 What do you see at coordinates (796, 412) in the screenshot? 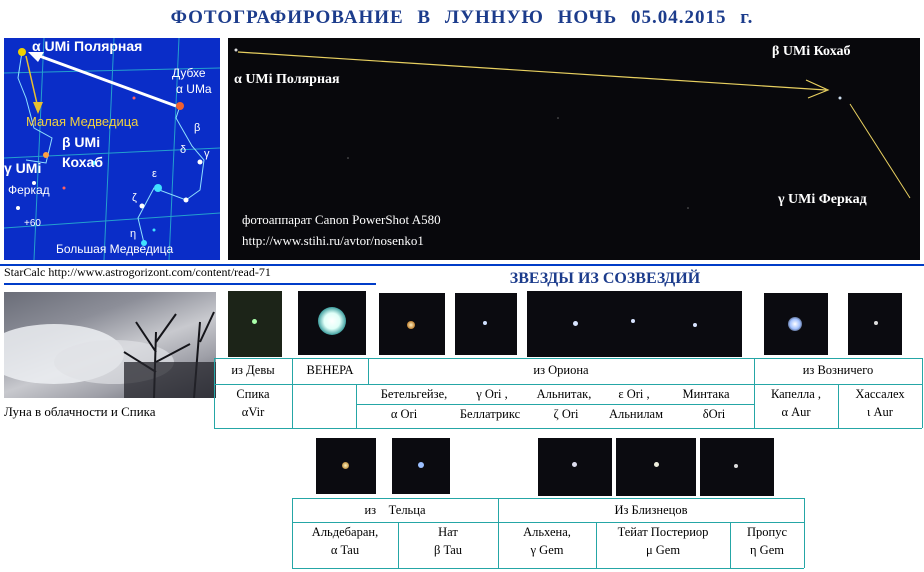
I see `label-alpha-aur: α Aur` at bounding box center [796, 412].